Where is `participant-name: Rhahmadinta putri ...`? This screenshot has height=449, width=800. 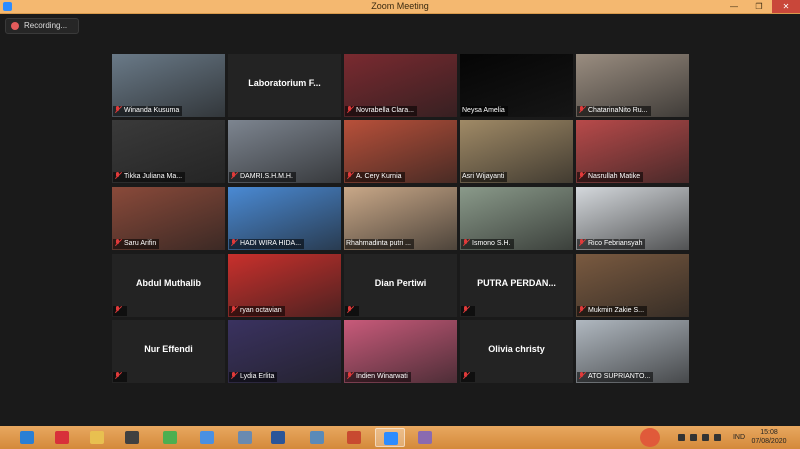
participant-name: Rhahmadinta putri ... is located at coordinates (378, 243).